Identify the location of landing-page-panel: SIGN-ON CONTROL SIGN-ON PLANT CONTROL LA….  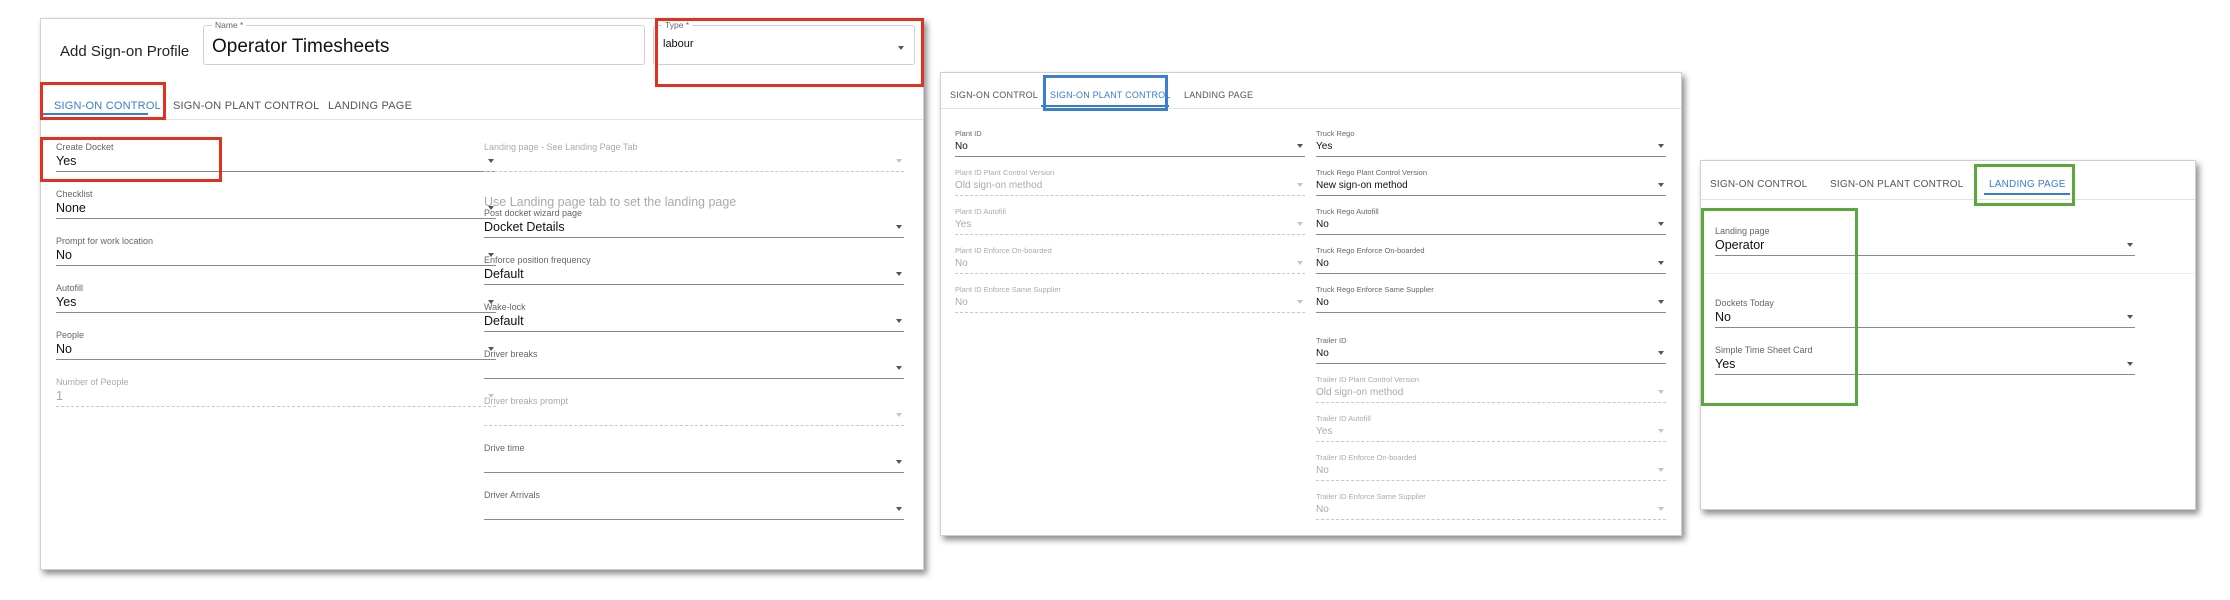
(1948, 335).